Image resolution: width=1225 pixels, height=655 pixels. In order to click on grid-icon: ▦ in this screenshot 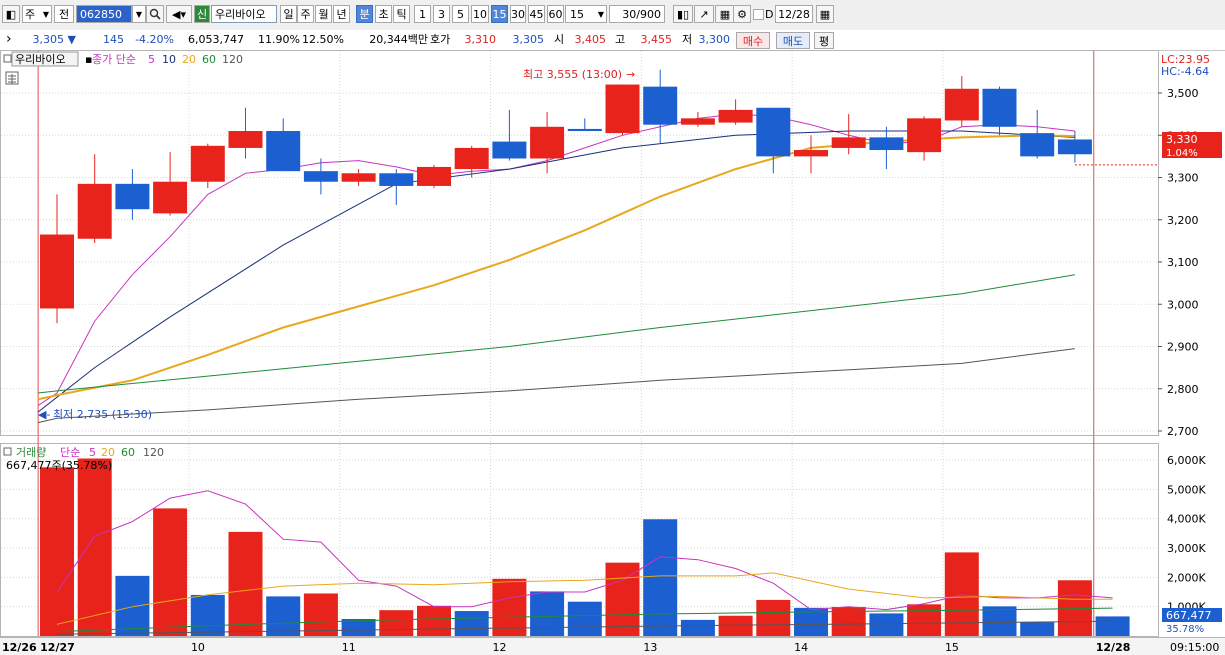, I will do `click(725, 14)`.